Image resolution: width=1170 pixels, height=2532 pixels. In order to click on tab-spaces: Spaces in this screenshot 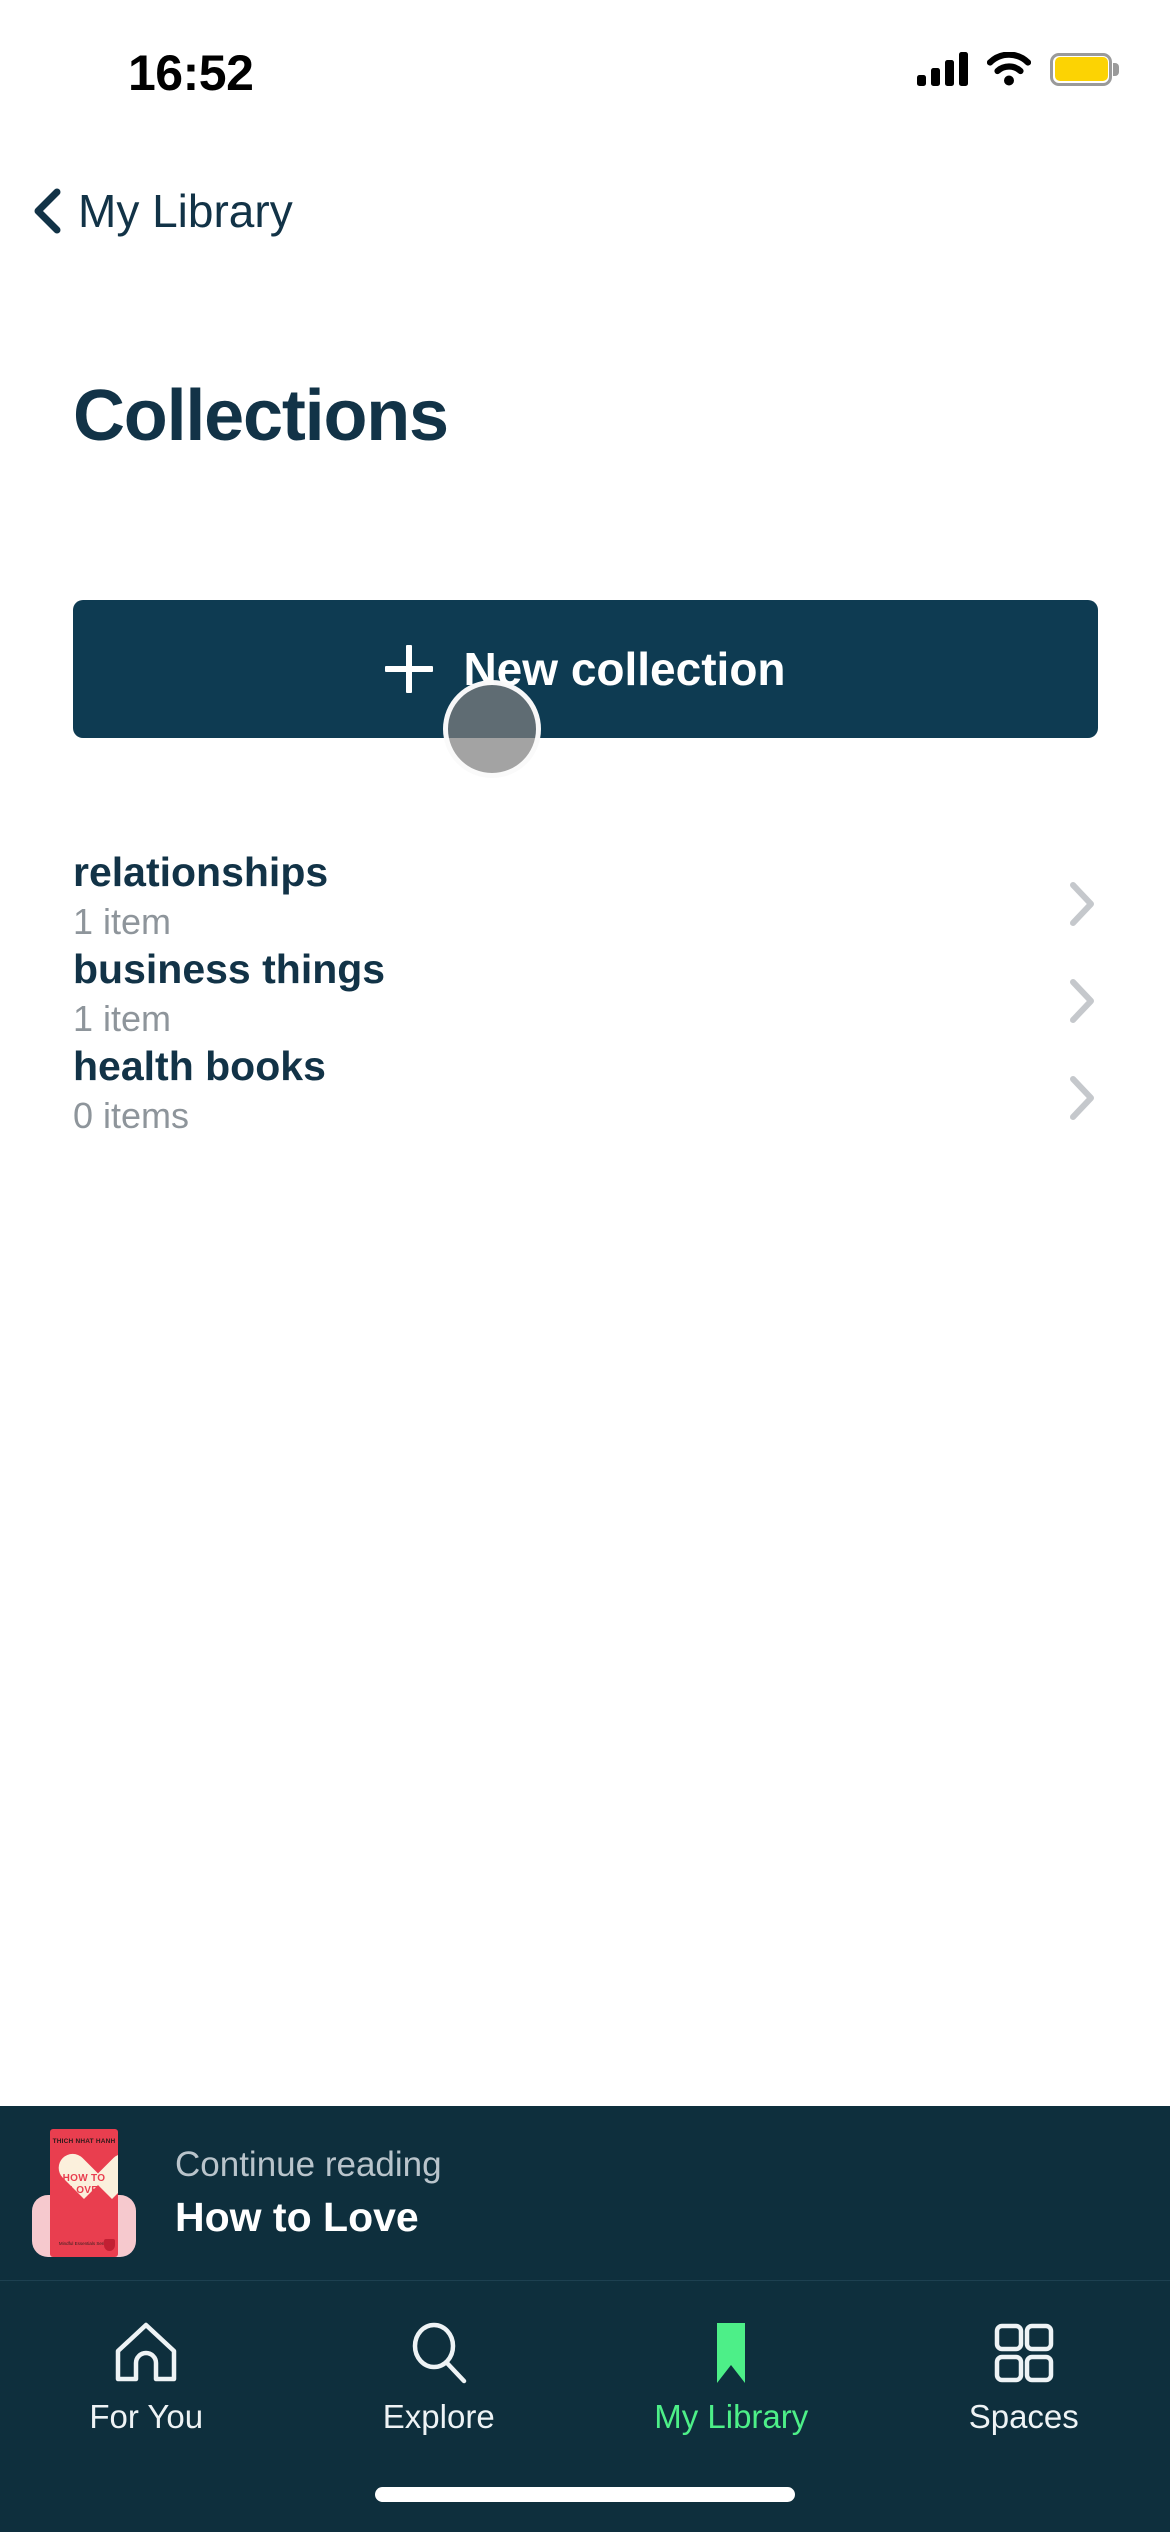, I will do `click(1024, 2371)`.